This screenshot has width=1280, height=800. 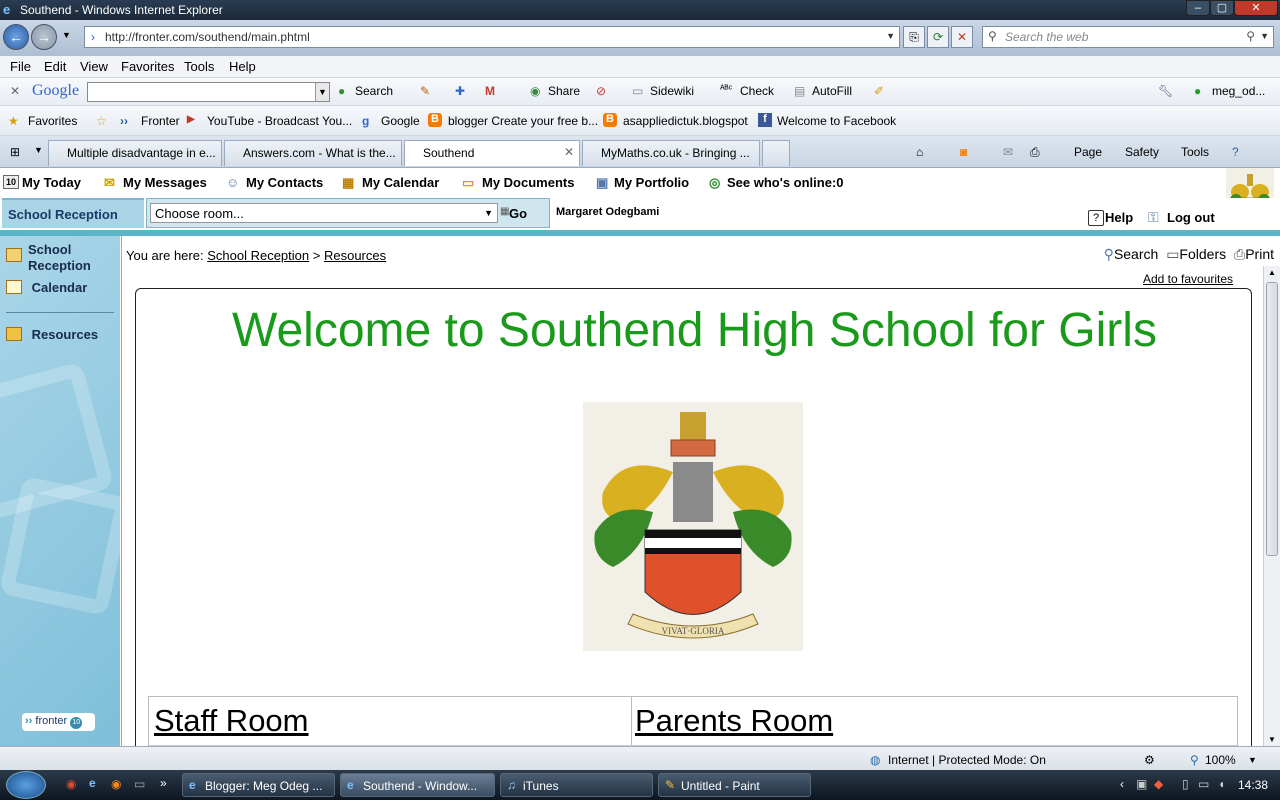 What do you see at coordinates (919, 152) in the screenshot?
I see `home-icon: ⌂` at bounding box center [919, 152].